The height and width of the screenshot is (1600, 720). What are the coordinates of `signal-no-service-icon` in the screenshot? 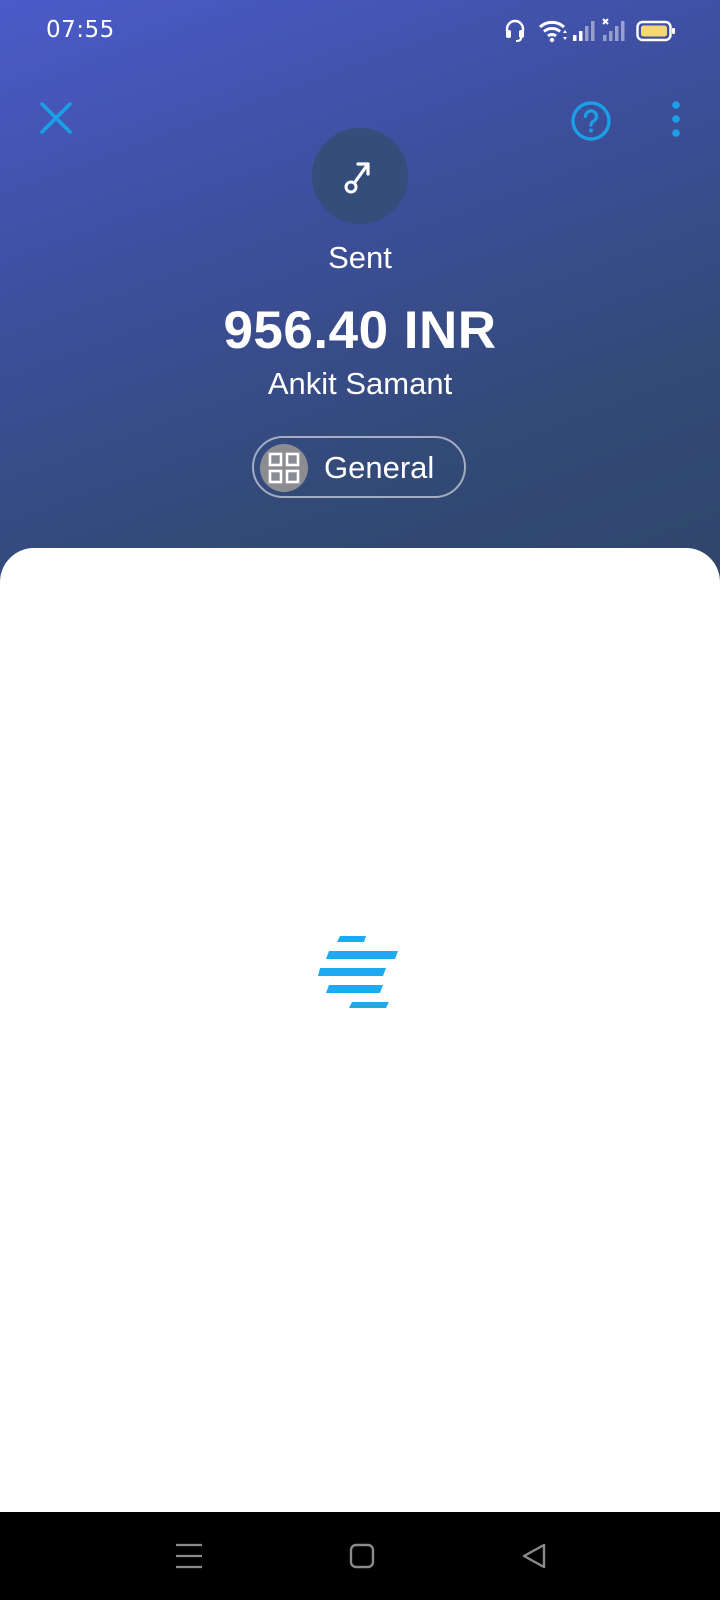 It's located at (613, 29).